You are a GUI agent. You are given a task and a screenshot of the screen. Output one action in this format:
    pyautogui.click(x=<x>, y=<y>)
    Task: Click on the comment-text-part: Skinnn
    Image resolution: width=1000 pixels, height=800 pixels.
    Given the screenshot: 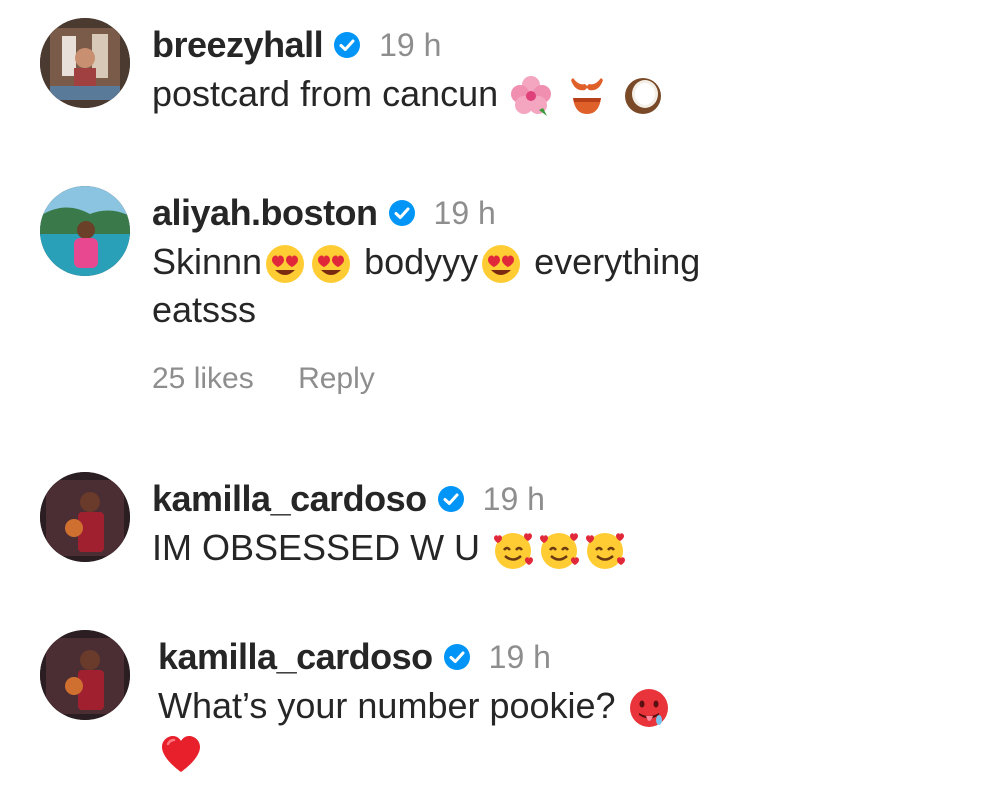 What is the action you would take?
    pyautogui.click(x=207, y=261)
    